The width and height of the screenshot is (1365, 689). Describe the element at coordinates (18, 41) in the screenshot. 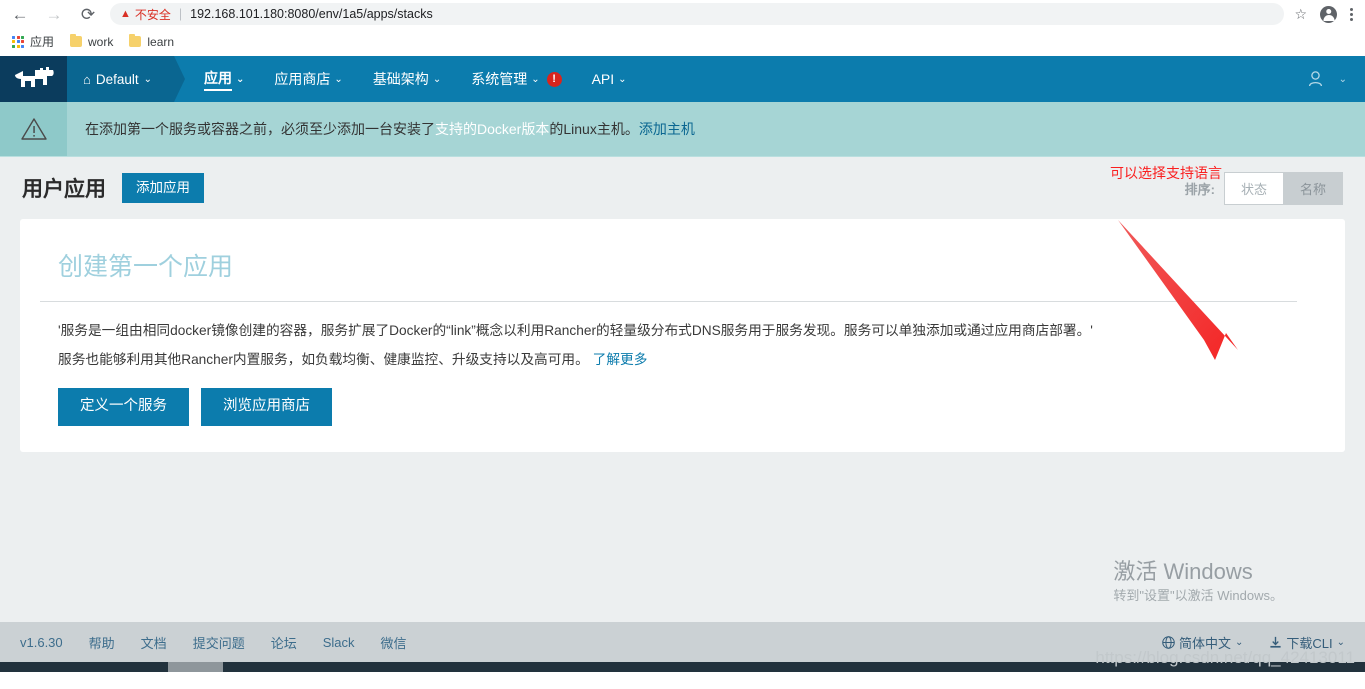

I see `apps-grid-icon` at that location.